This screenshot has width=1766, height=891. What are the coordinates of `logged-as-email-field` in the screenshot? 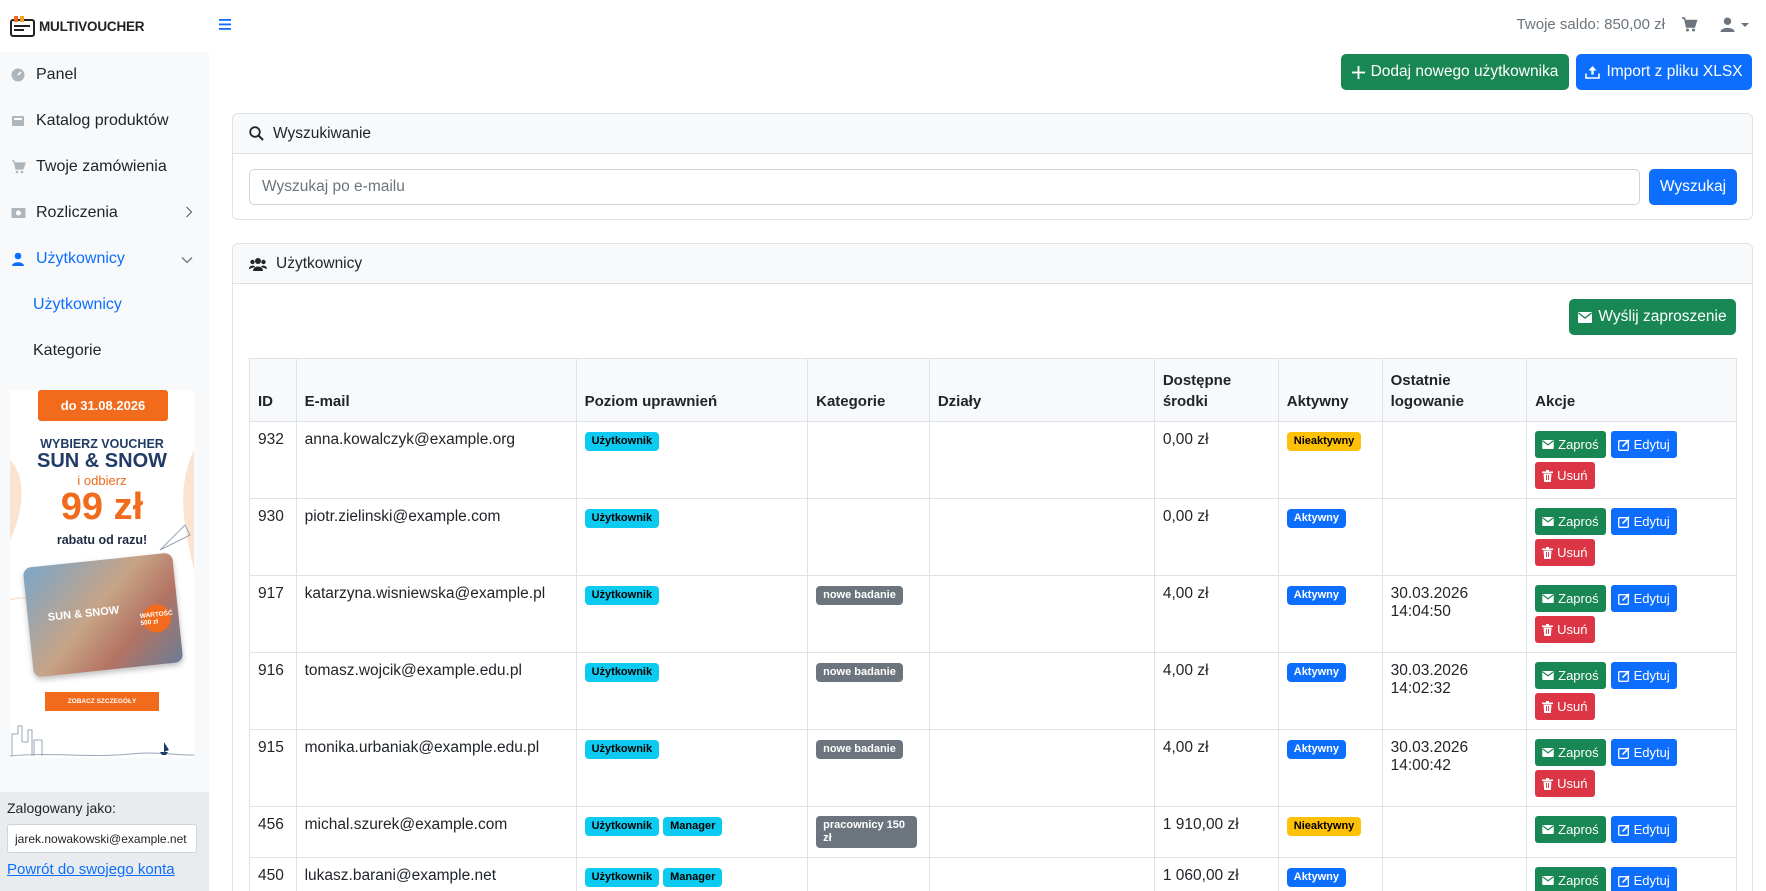 It's located at (102, 838).